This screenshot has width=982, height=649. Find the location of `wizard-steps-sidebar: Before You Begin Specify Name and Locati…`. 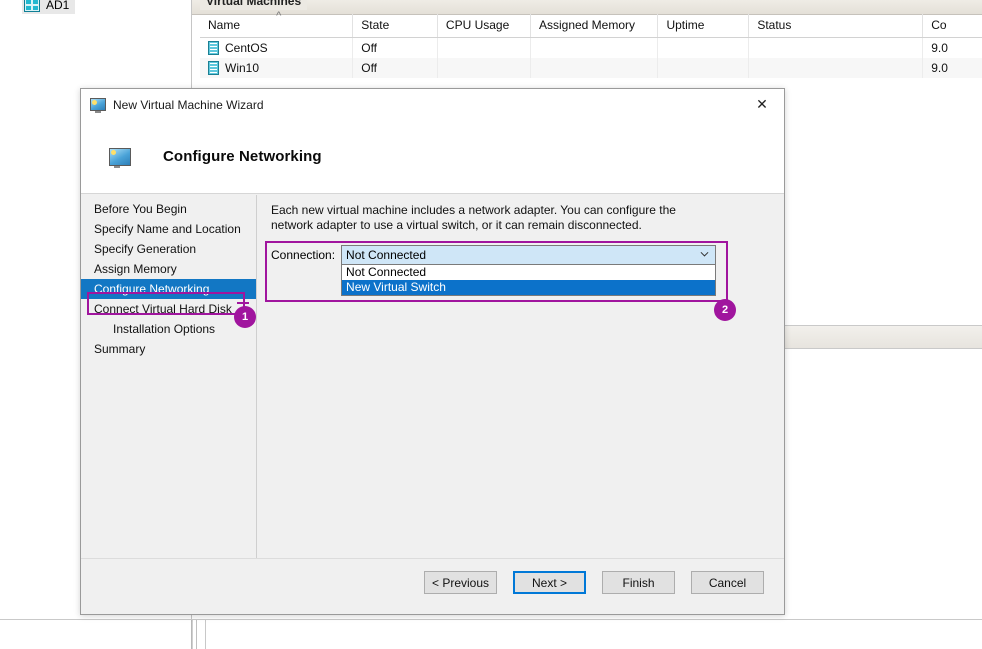

wizard-steps-sidebar: Before You Begin Specify Name and Locati… is located at coordinates (169, 377).